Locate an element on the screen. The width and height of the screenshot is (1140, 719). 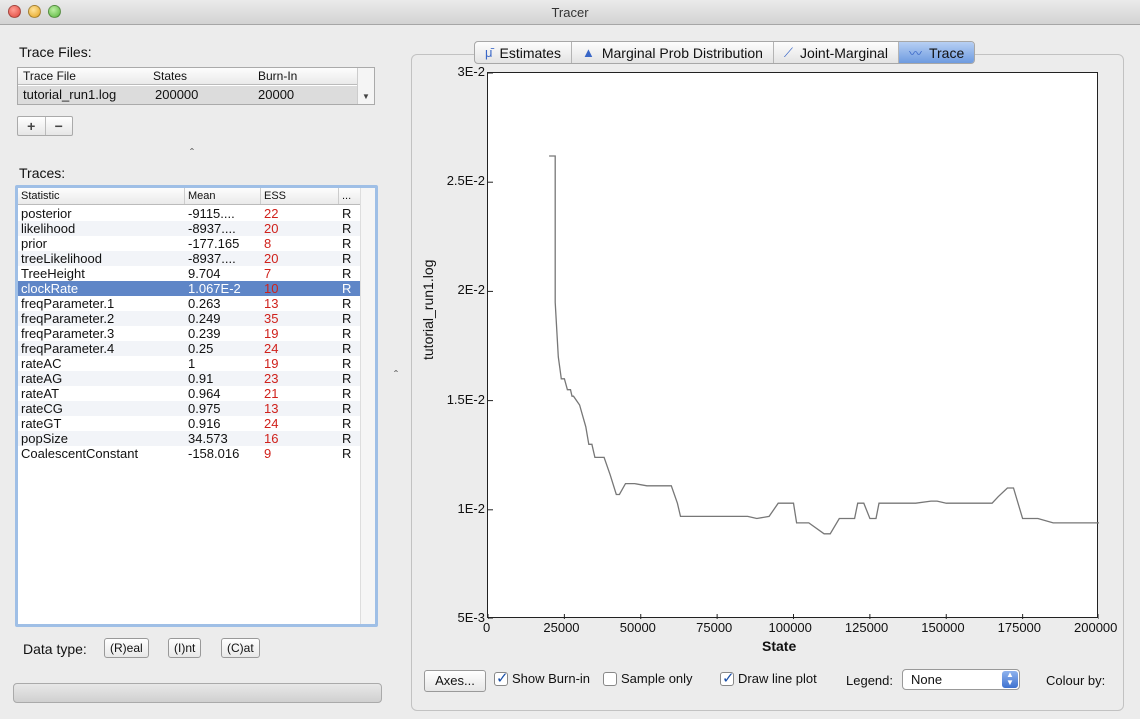
x-tick-label: 200000 is located at coordinates (1096, 627).